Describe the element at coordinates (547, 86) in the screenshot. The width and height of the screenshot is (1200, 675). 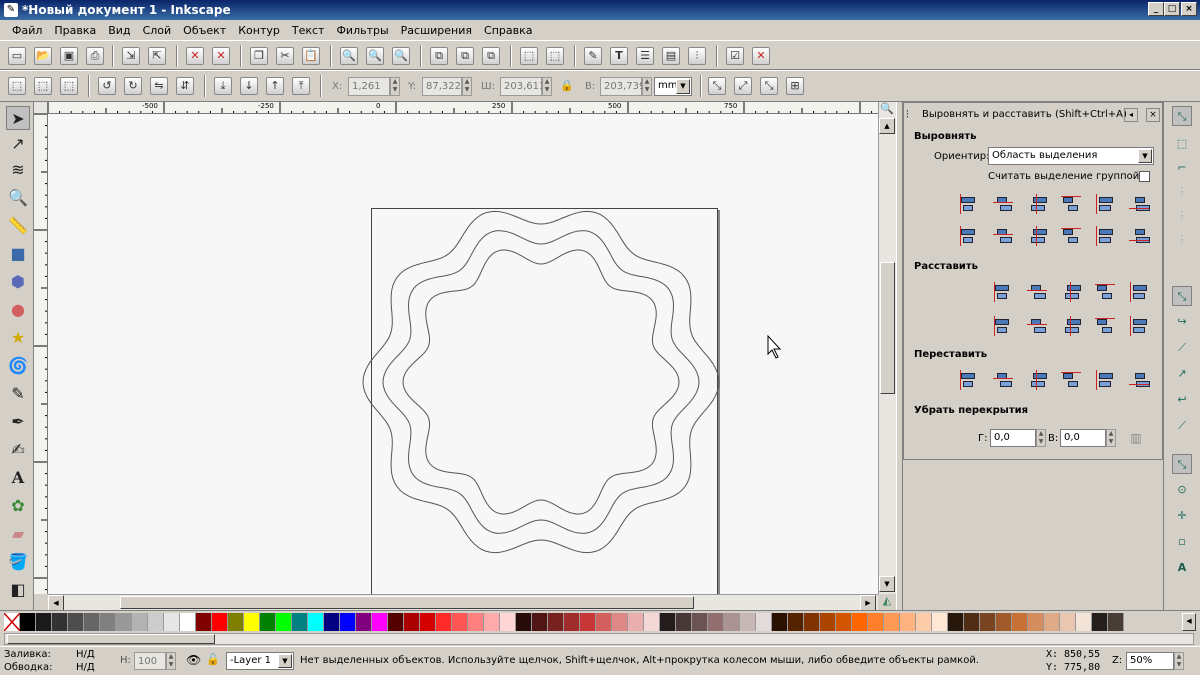
I see `width-spin-arrows: ▲ ▼` at that location.